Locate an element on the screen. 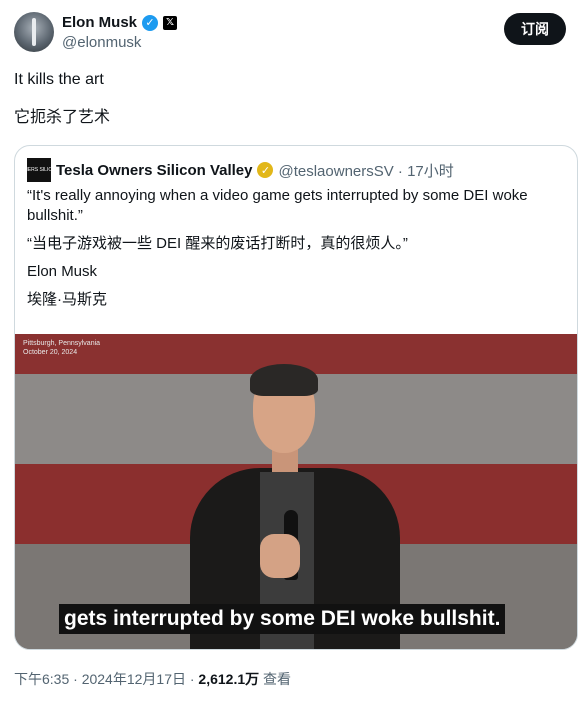  tweet-header: Elon Musk ✓ 𝕏 @elonmusk 订阅 is located at coordinates (294, 34).